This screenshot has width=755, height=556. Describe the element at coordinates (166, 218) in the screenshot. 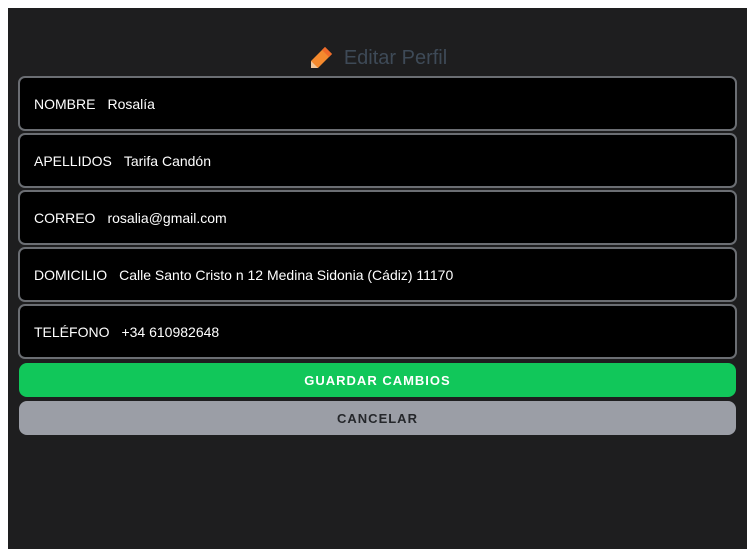

I see `field-value: rosalia@gmail.com` at that location.